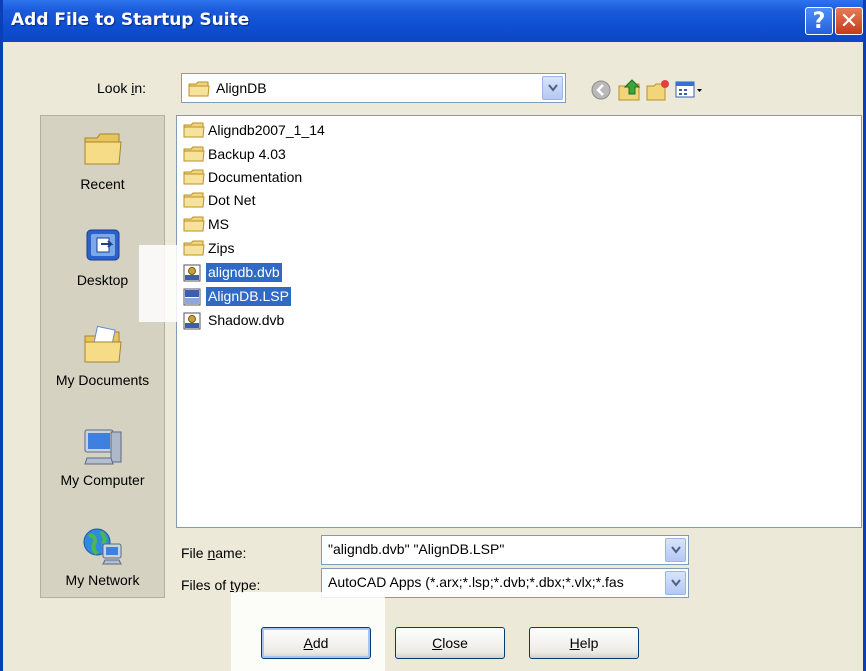 The width and height of the screenshot is (866, 671). What do you see at coordinates (214, 553) in the screenshot?
I see `file-name-label: File name:` at bounding box center [214, 553].